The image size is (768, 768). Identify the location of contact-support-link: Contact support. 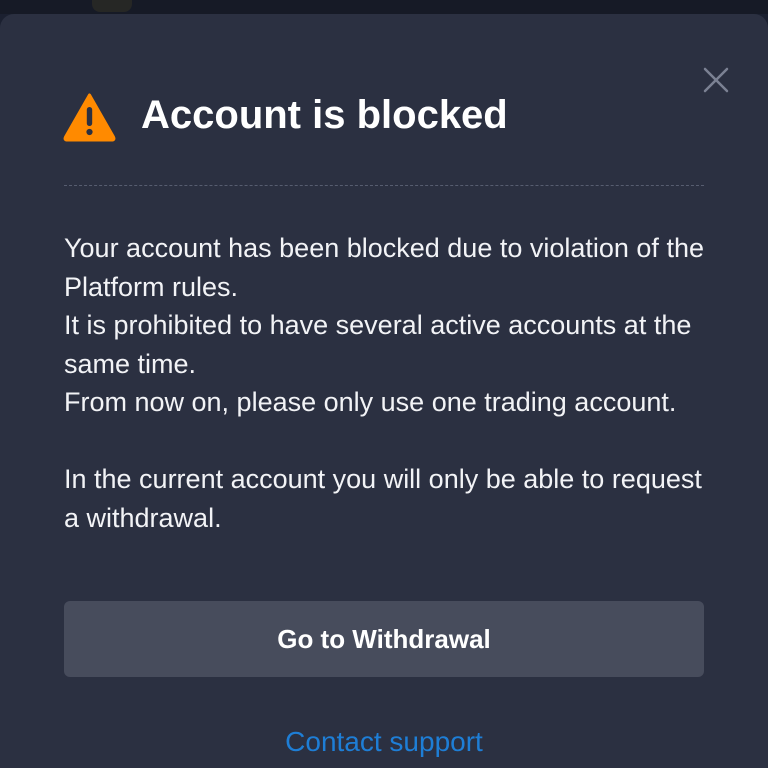
(384, 742).